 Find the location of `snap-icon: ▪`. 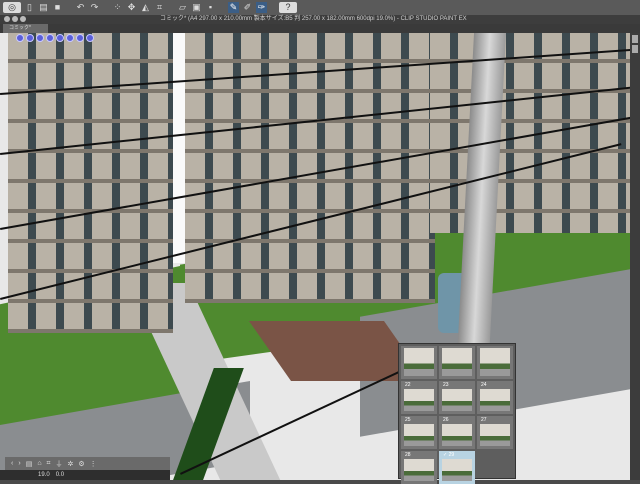

snap-icon: ▪ is located at coordinates (210, 7).